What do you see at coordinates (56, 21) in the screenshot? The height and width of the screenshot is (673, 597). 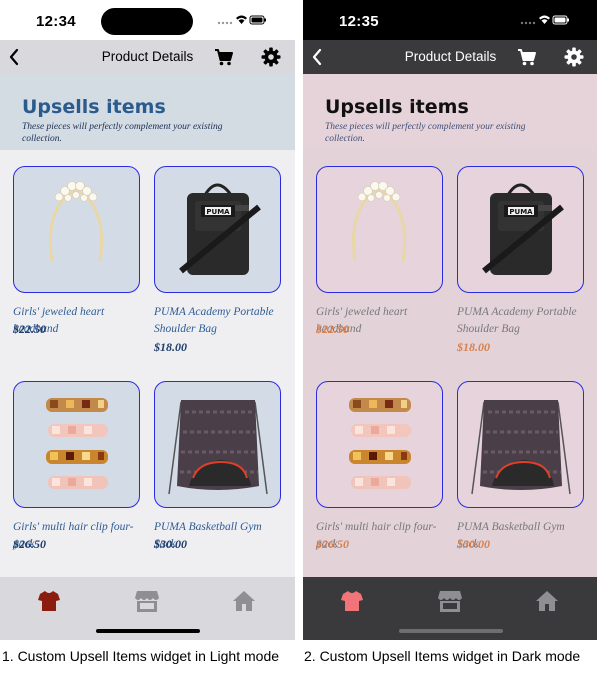 I see `status-time: 12:34` at bounding box center [56, 21].